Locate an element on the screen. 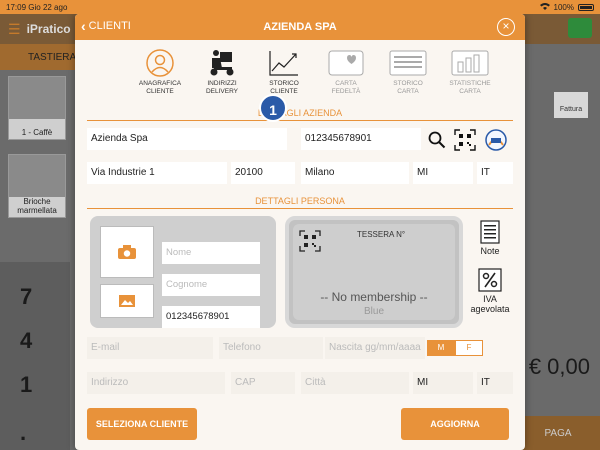  note-icon is located at coordinates (490, 232).